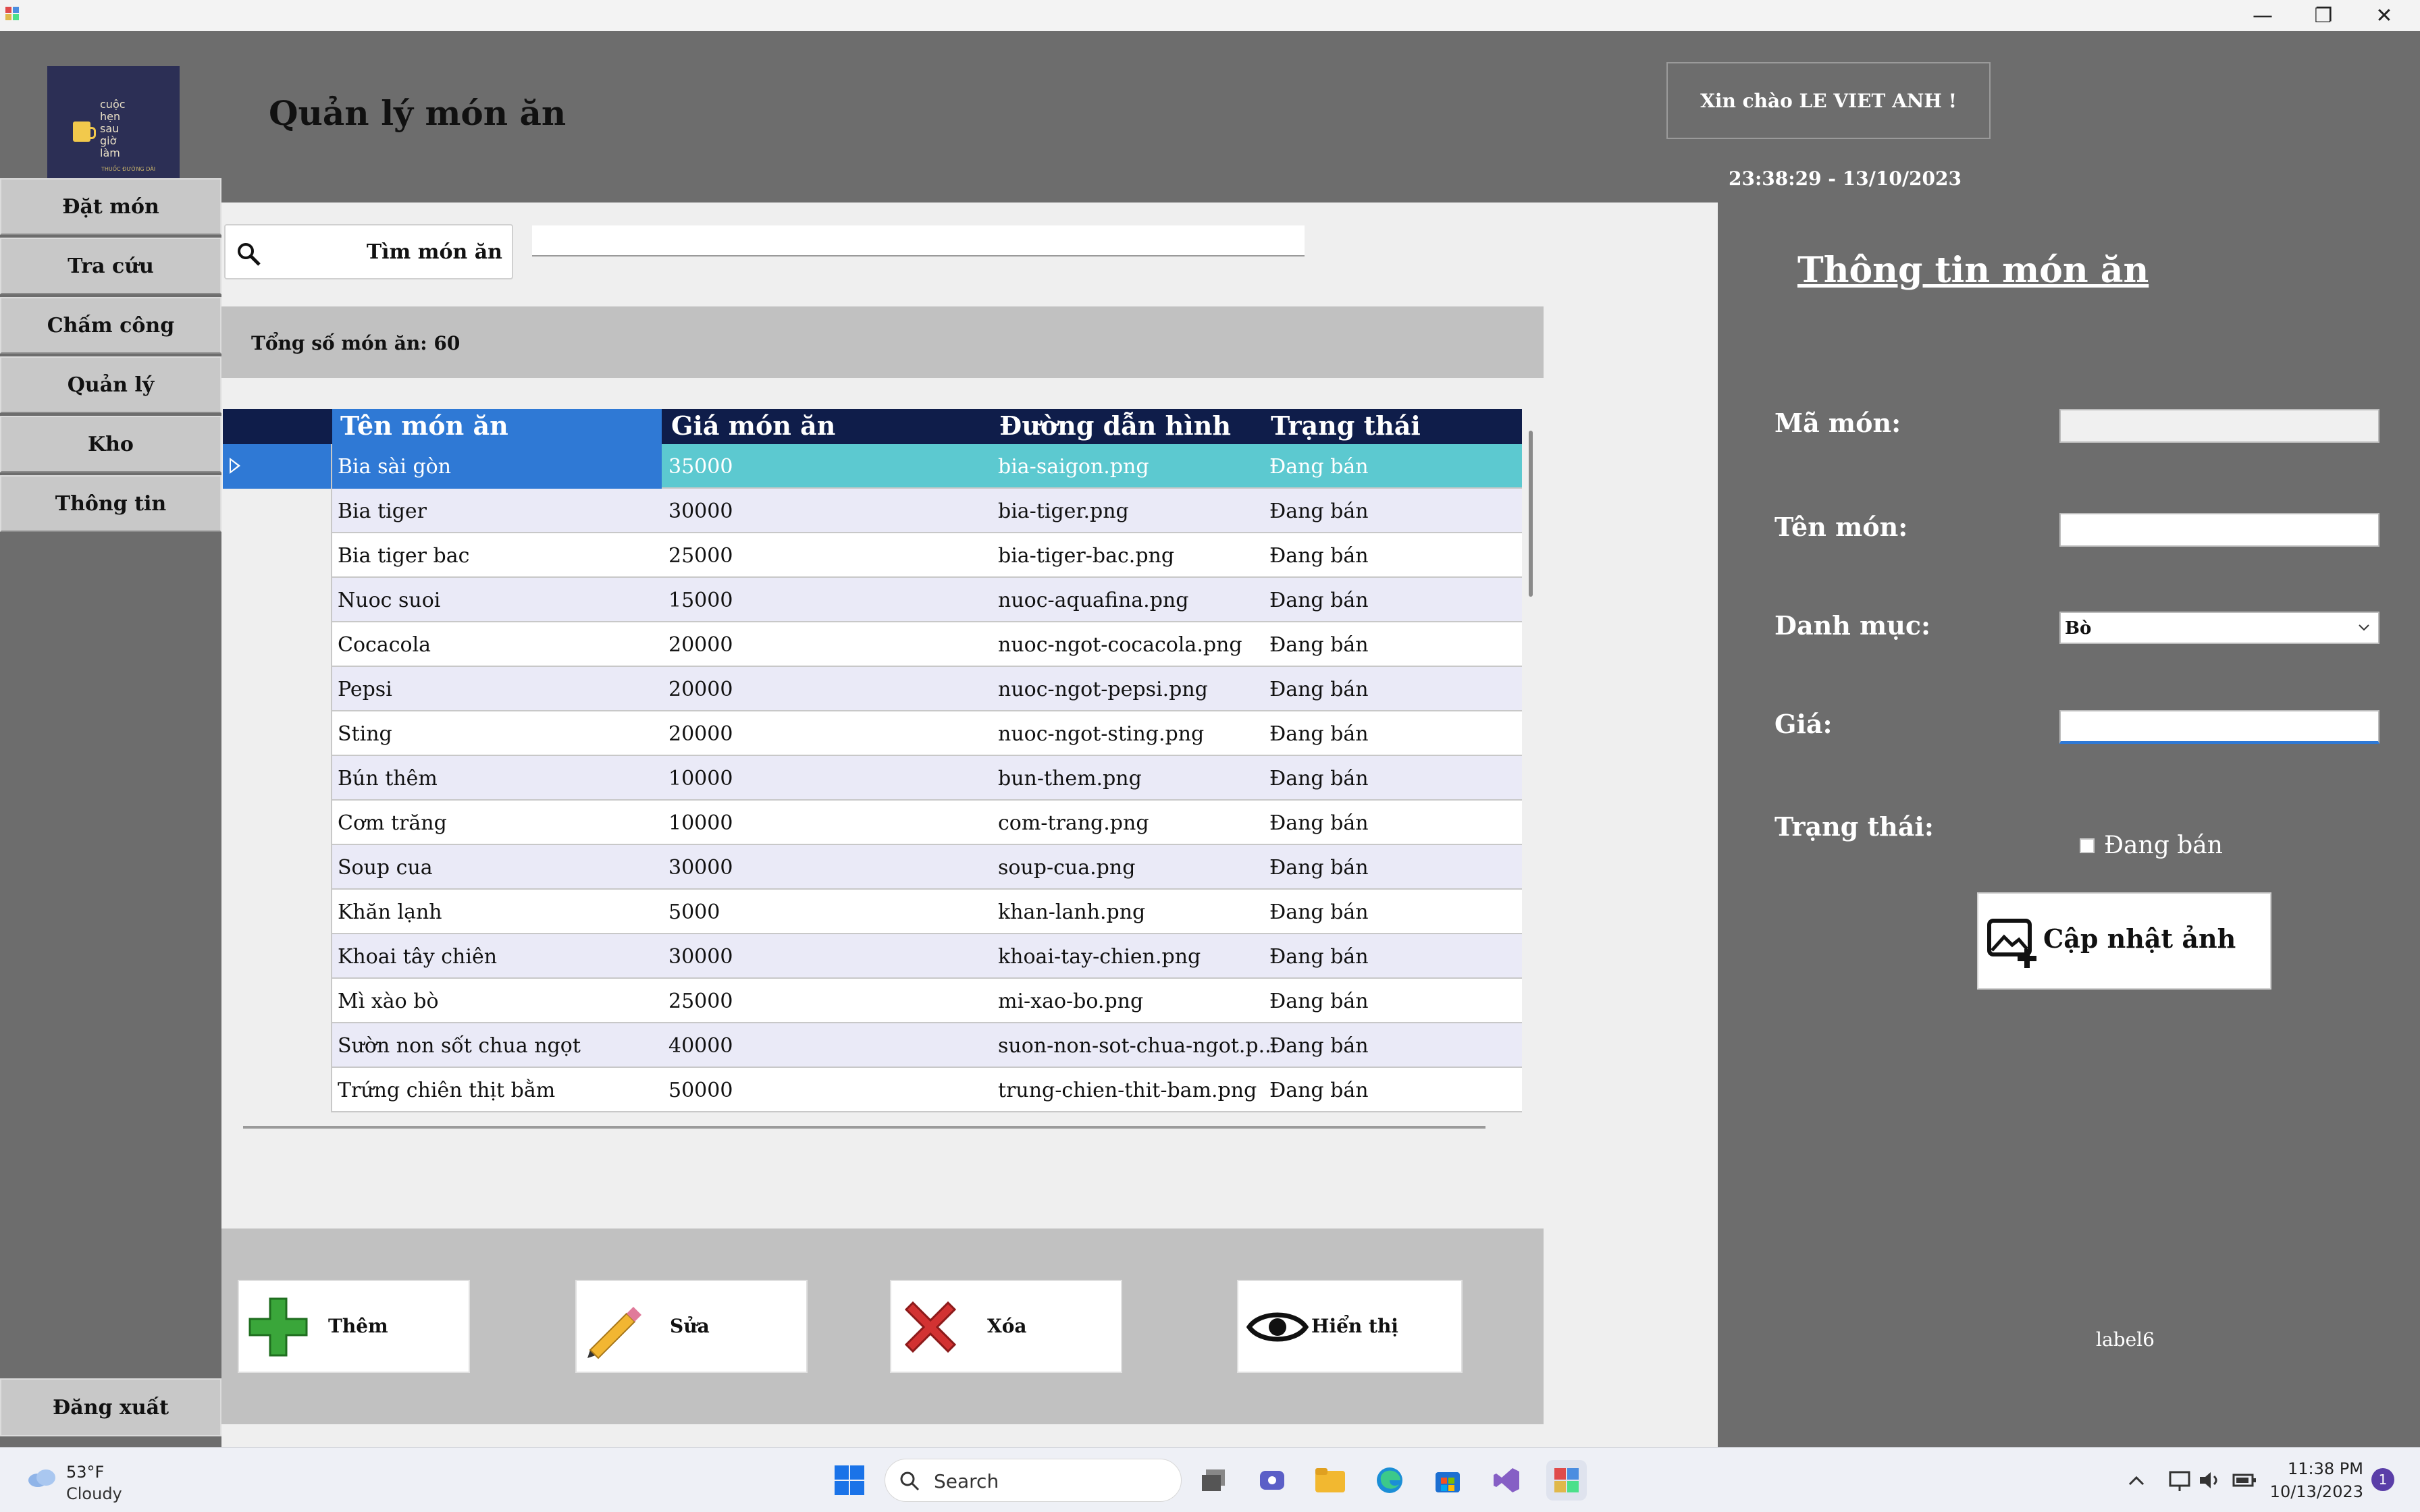 The height and width of the screenshot is (1512, 2420). Describe the element at coordinates (2136, 1480) in the screenshot. I see `chevron-up-icon` at that location.